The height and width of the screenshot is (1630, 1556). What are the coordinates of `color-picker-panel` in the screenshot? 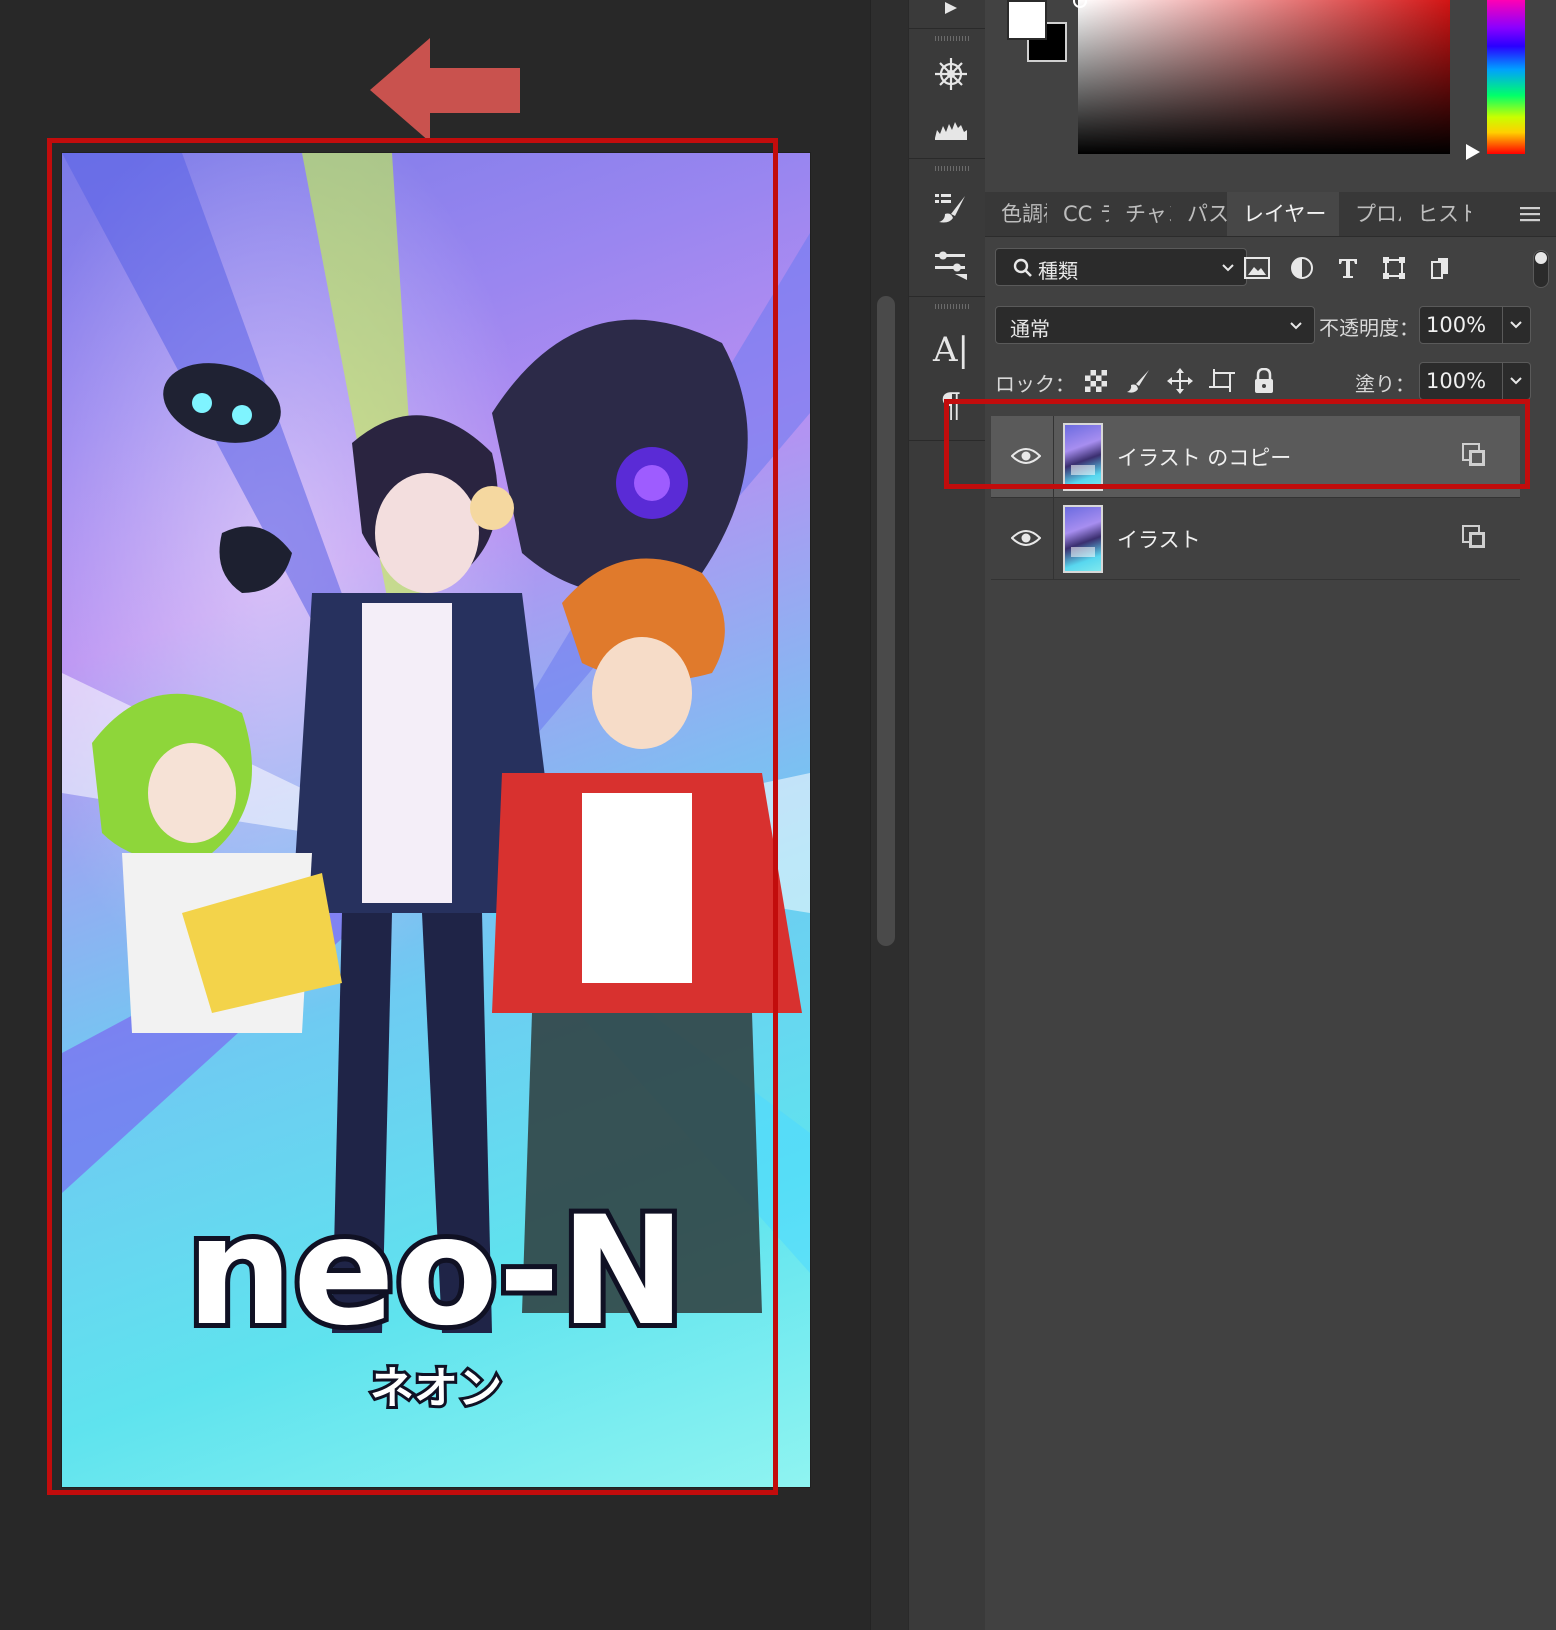 It's located at (1270, 96).